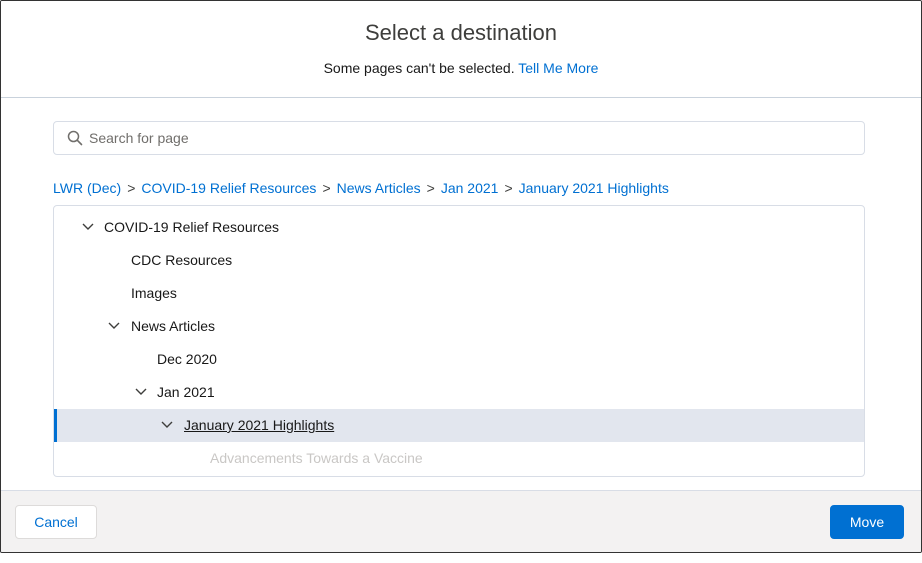  I want to click on tree-item-label: News Articles, so click(173, 326).